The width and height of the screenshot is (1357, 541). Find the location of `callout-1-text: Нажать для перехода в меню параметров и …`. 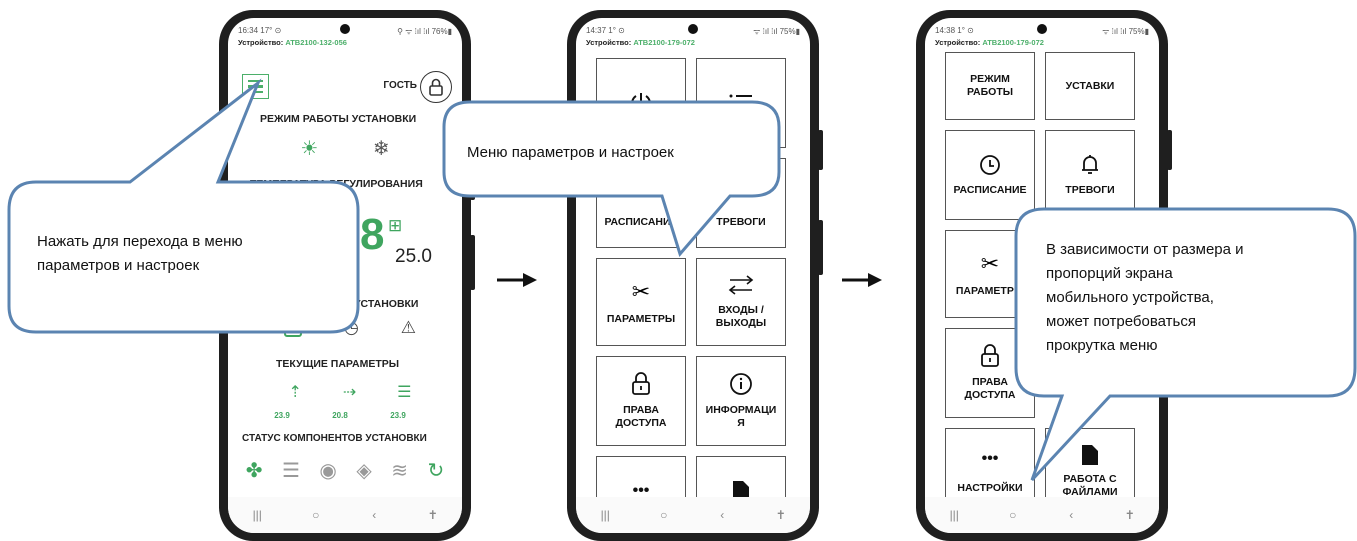

callout-1-text: Нажать для перехода в меню параметров и … is located at coordinates (140, 254).